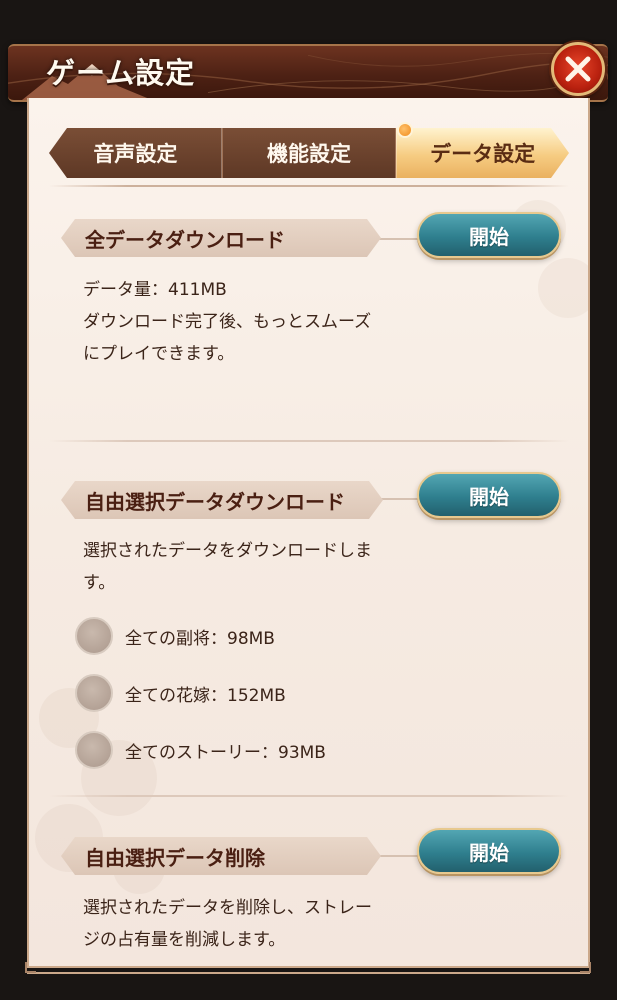  Describe the element at coordinates (205, 695) in the screenshot. I see `option-label: 全ての花嫁：152MB` at that location.